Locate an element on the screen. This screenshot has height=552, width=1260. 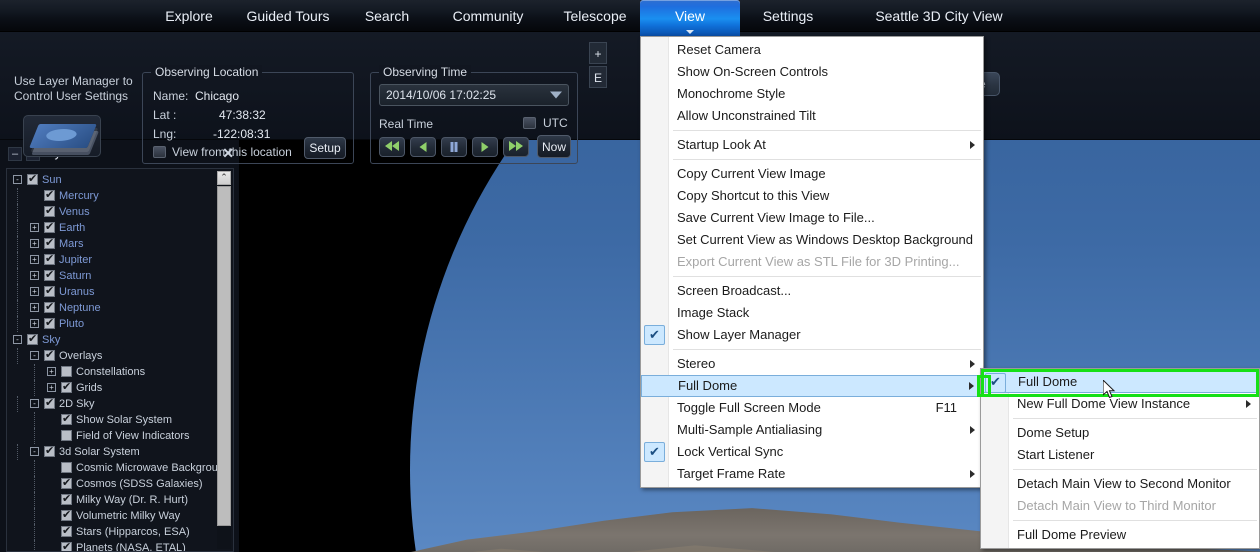
layer-tree-row: Show Solar System is located at coordinates (111, 419).